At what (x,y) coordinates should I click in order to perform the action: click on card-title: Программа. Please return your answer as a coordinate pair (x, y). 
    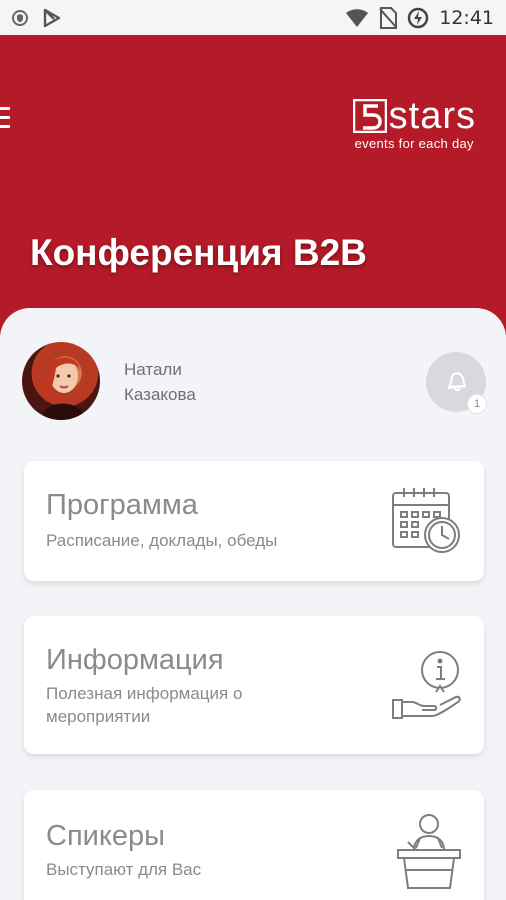
    Looking at the image, I should click on (122, 505).